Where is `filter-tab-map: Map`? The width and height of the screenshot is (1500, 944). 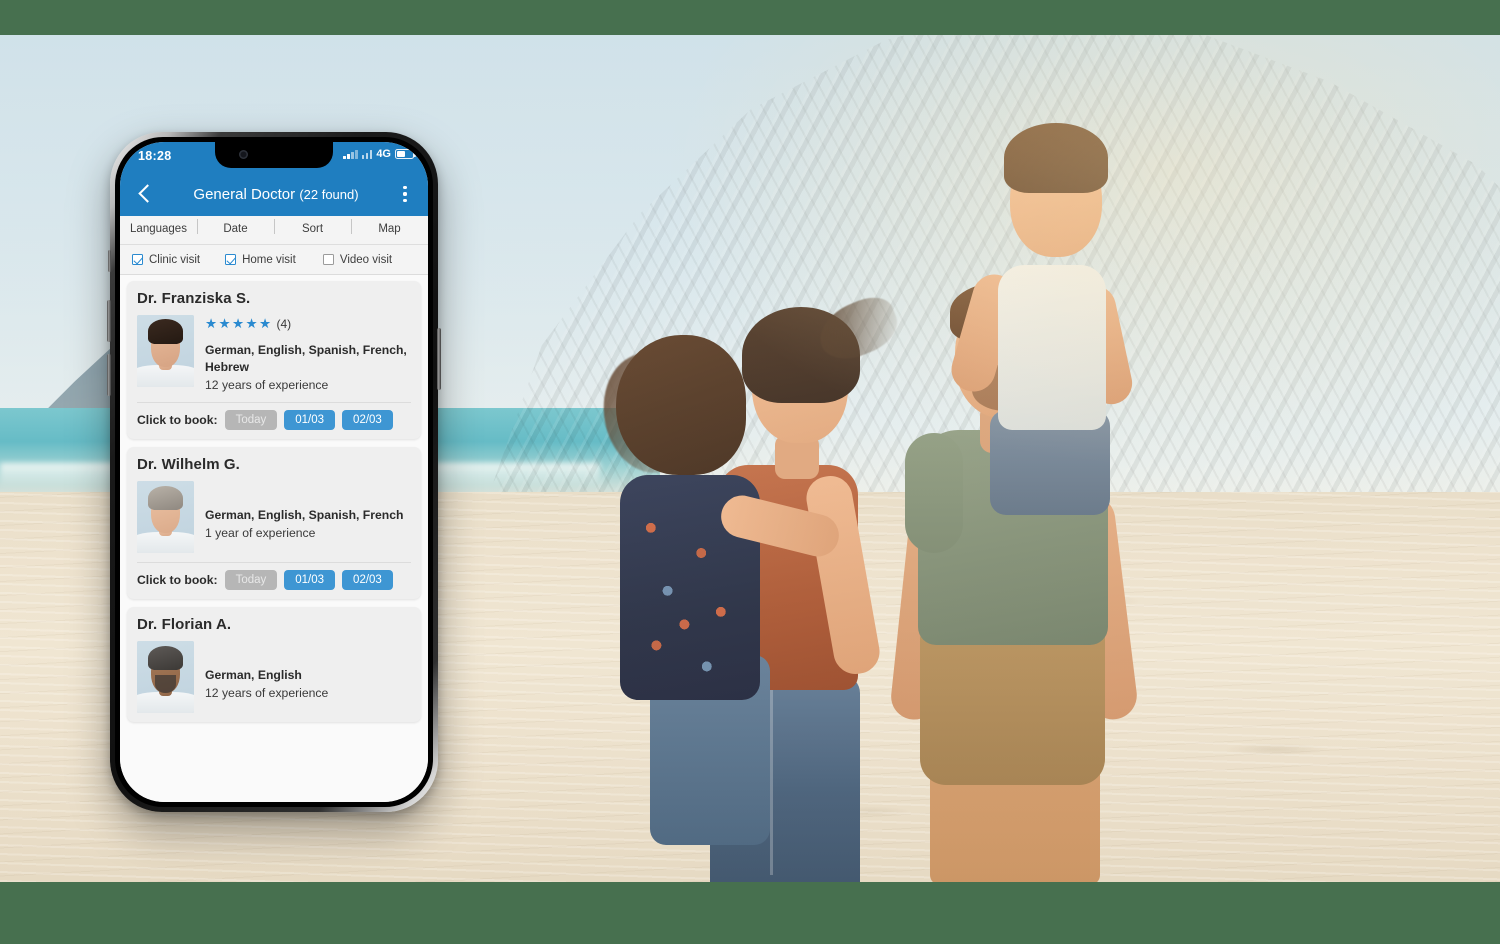 filter-tab-map: Map is located at coordinates (389, 227).